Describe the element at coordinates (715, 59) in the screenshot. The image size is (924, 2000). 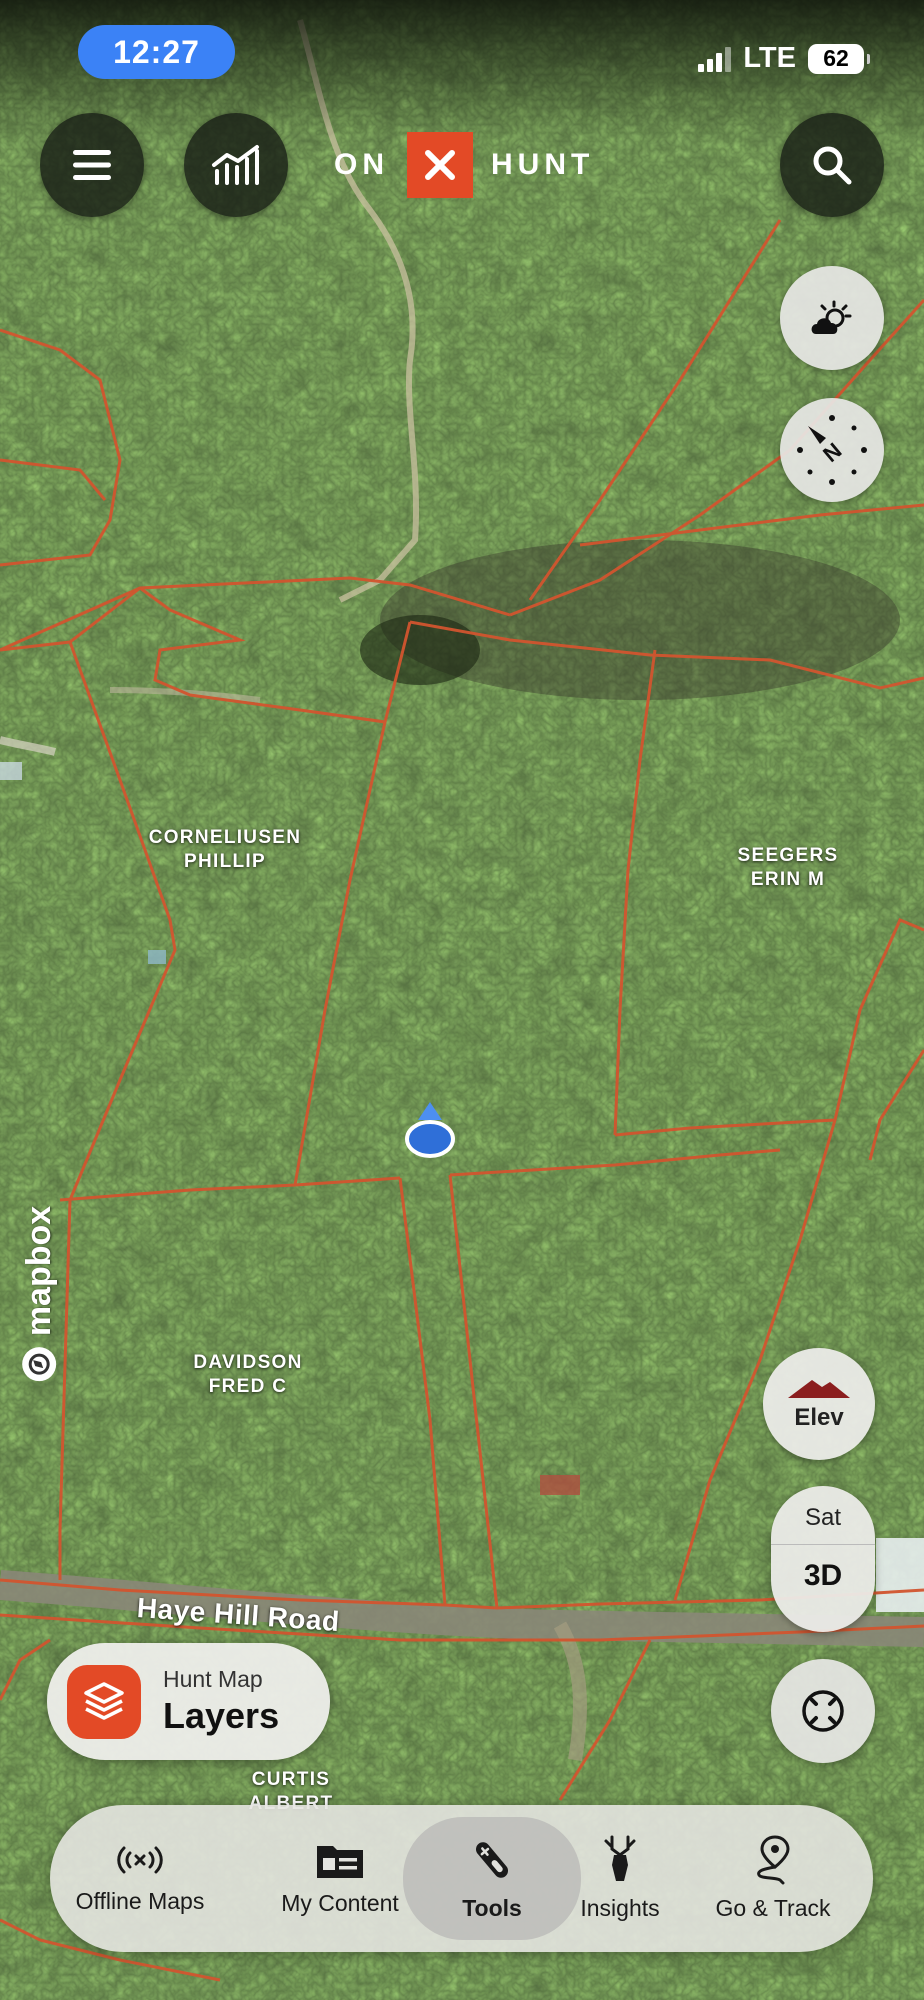
I see `signal-strength-icon` at that location.